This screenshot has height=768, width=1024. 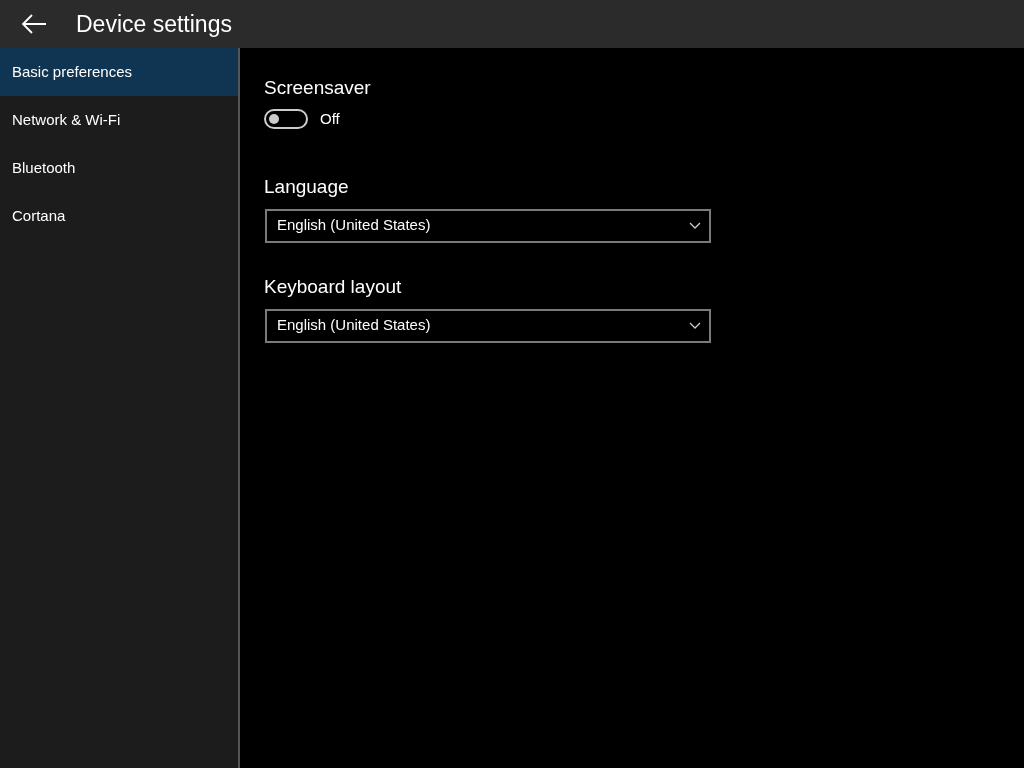 I want to click on back-arrow-icon, so click(x=34, y=24).